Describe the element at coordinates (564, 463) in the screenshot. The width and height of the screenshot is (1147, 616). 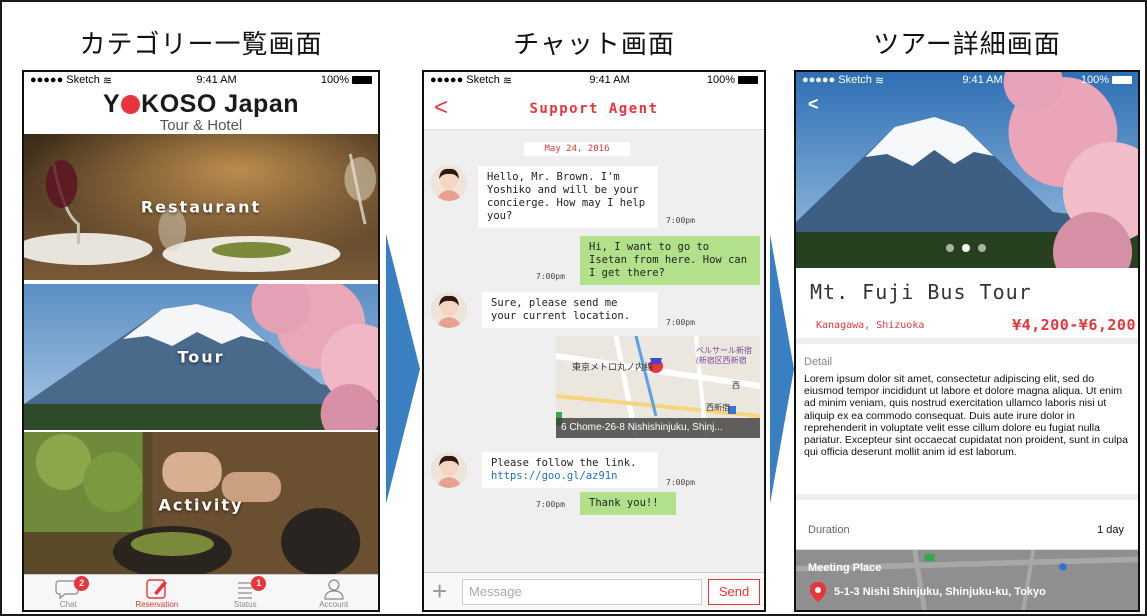
I see `message-text: Please follow the link.` at that location.